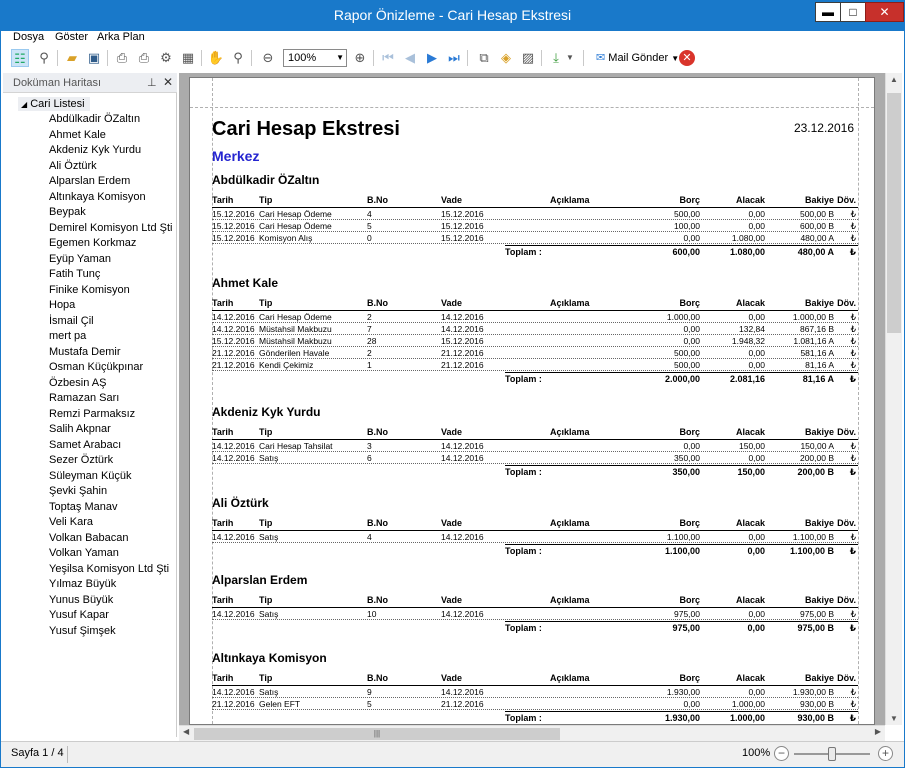 The height and width of the screenshot is (768, 905). I want to click on zoom-select: 100% ▼, so click(315, 58).